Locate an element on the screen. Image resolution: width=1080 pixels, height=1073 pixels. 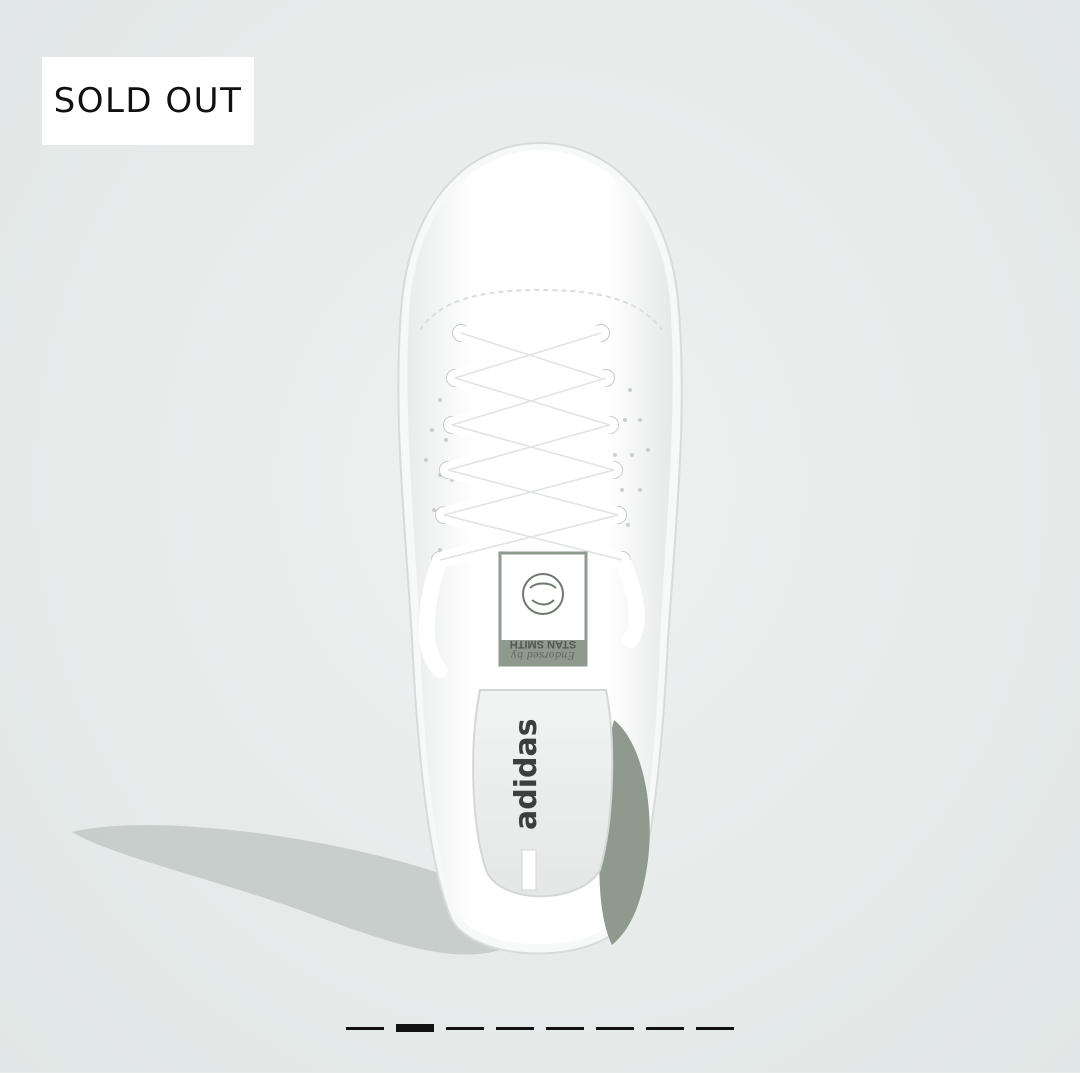
sold-out-badge: SOLD OUT is located at coordinates (148, 101).